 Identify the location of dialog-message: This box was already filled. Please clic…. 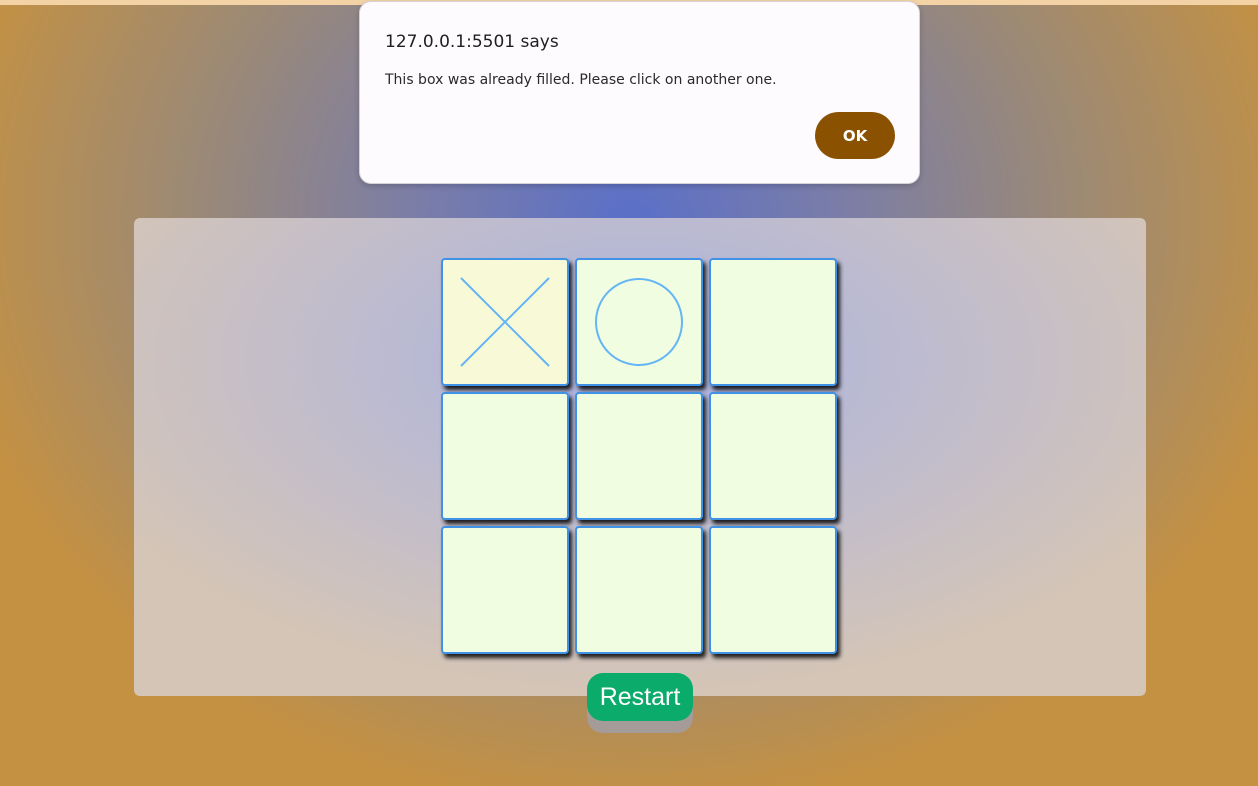
(581, 80).